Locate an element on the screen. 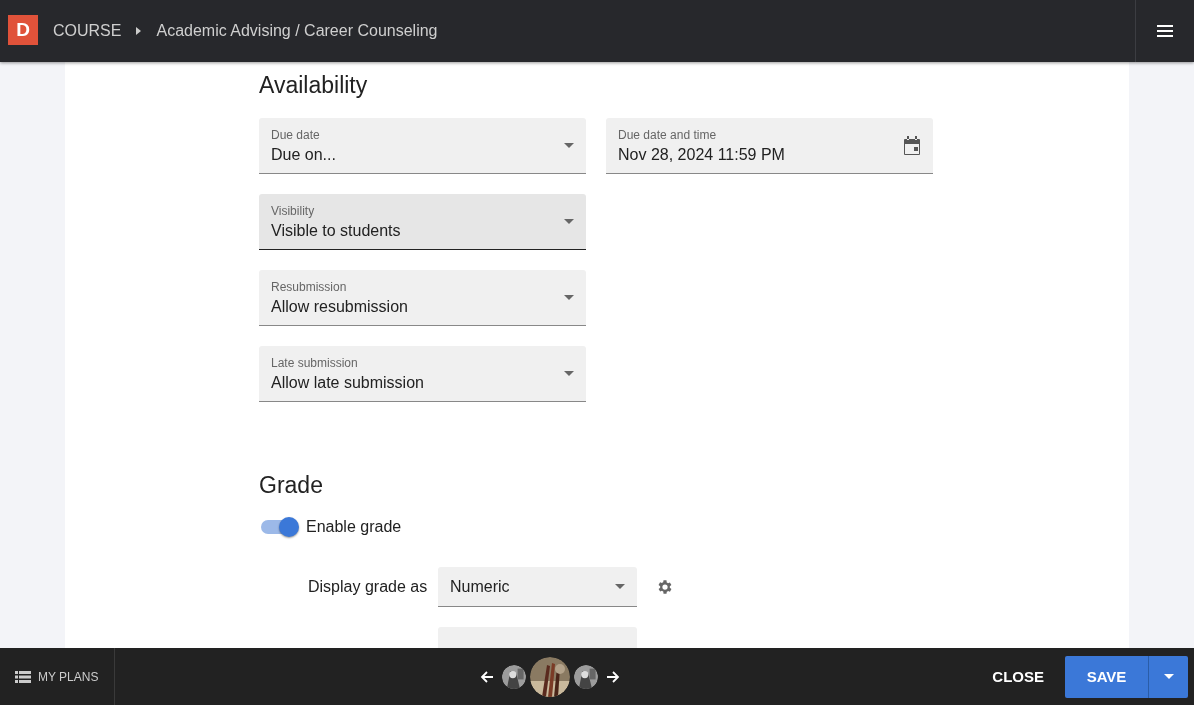 The image size is (1194, 705). menu-icon is located at coordinates (1165, 31).